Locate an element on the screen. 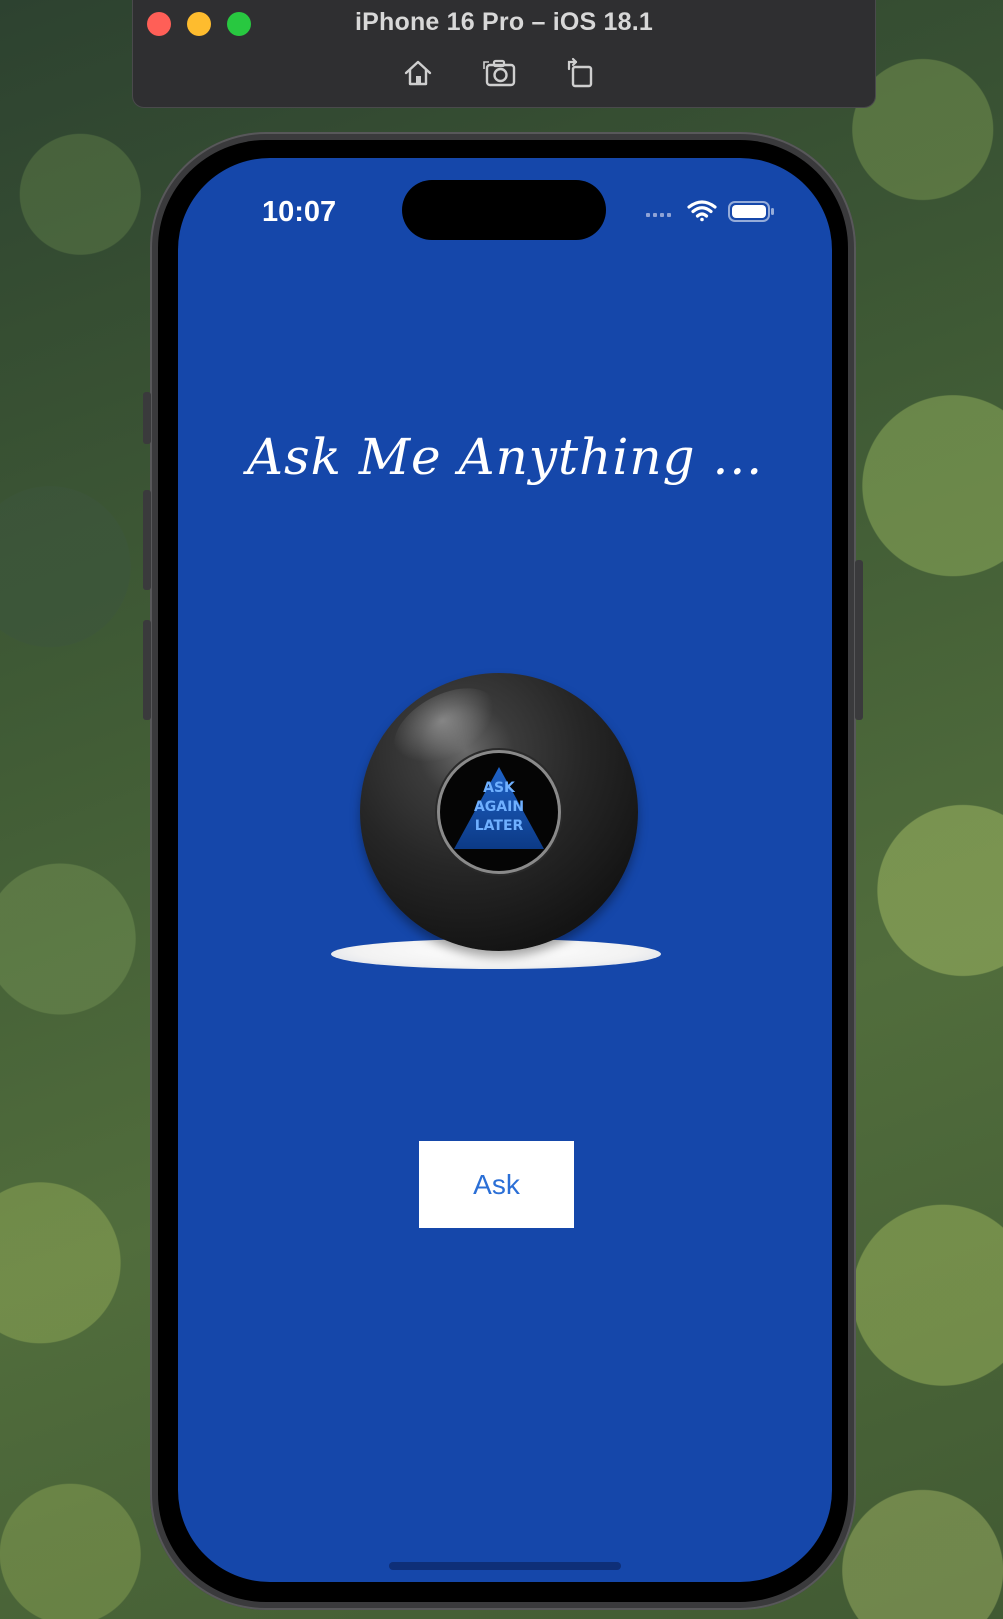  power-button is located at coordinates (859, 640).